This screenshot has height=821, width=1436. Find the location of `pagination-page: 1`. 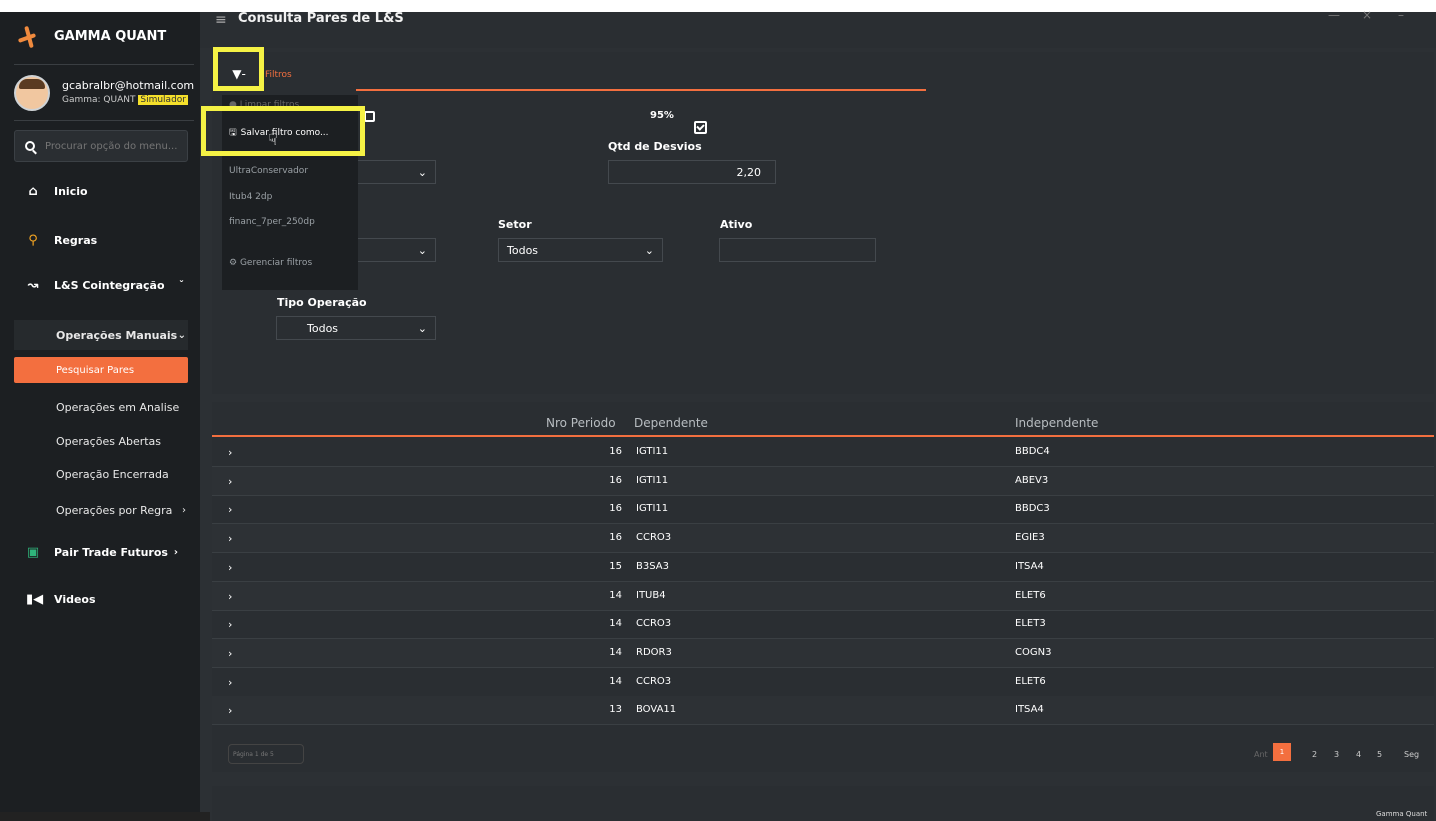

pagination-page: 1 is located at coordinates (1282, 752).